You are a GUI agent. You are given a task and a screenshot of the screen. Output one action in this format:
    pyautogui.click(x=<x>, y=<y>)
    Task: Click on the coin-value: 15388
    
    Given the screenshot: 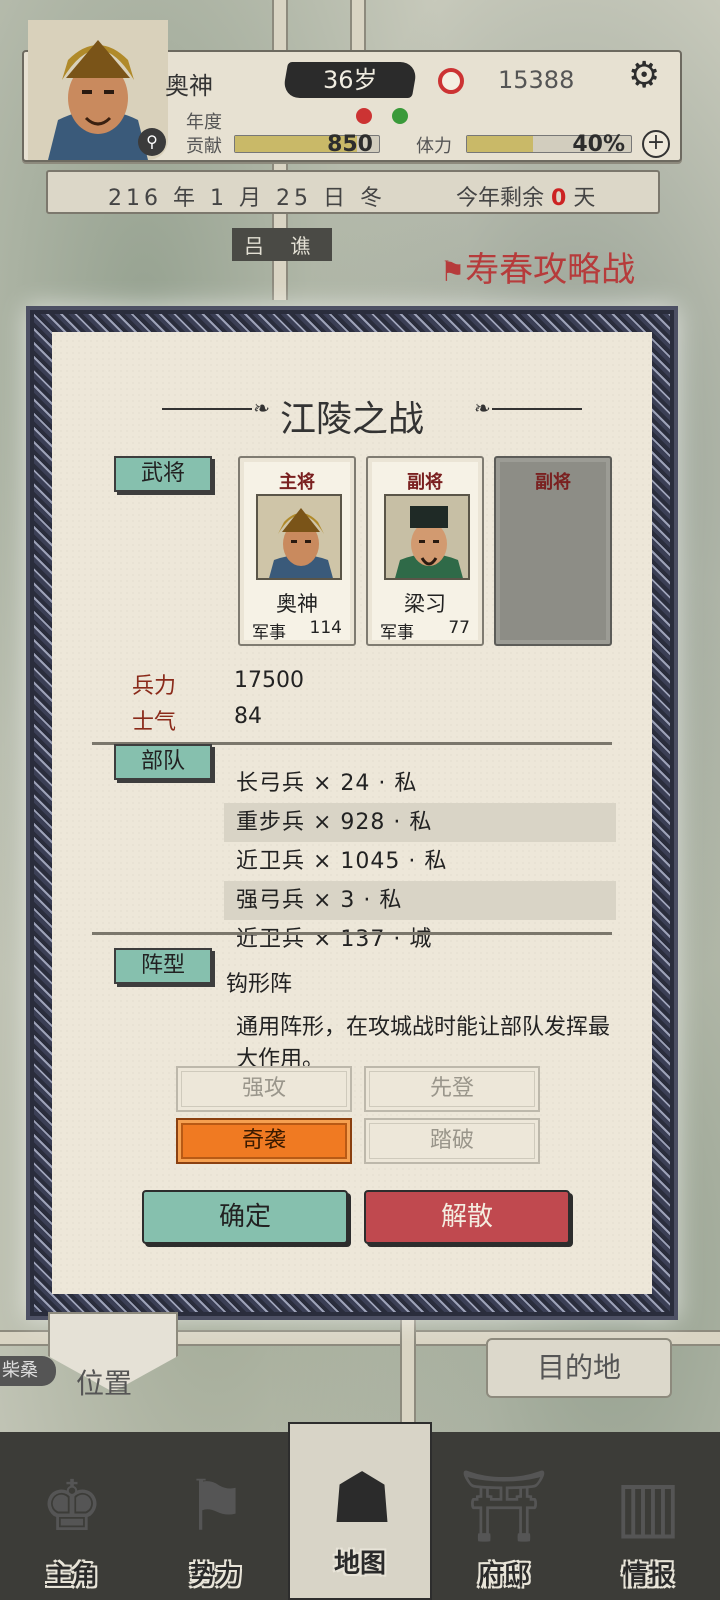 What is the action you would take?
    pyautogui.click(x=536, y=80)
    